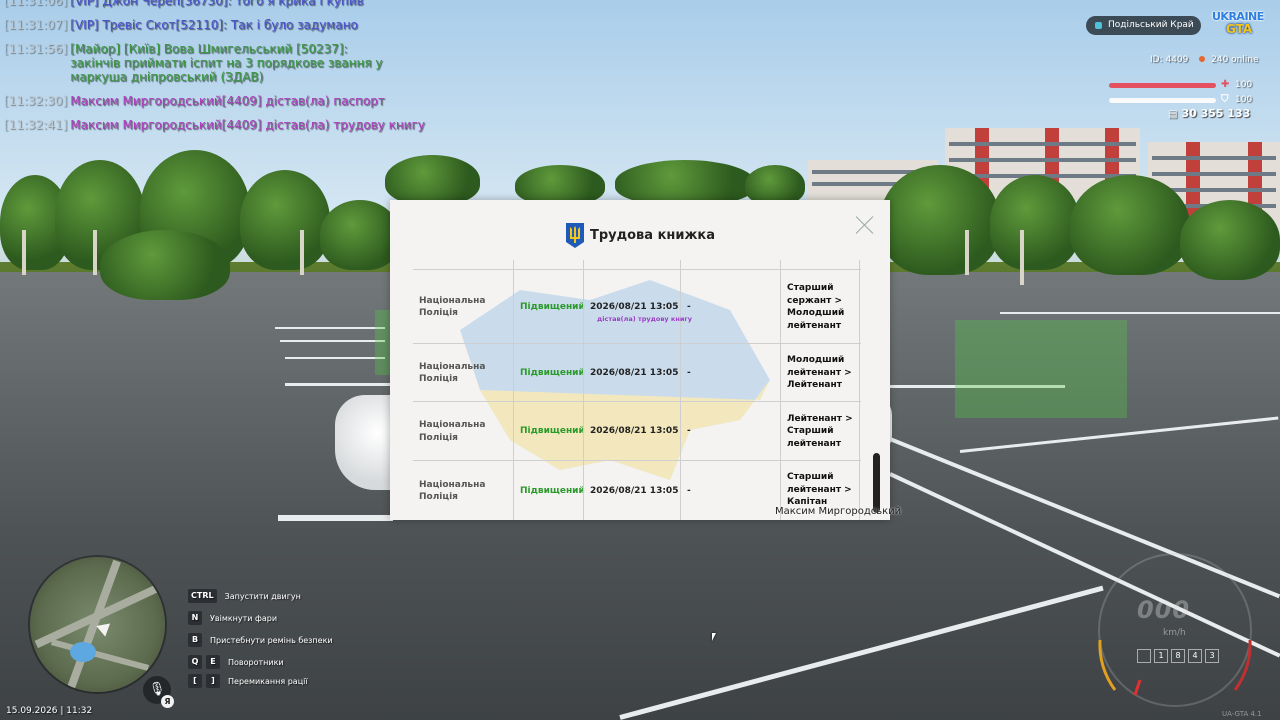 This screenshot has height=720, width=1280. I want to click on scrollbar-thumb, so click(876, 483).